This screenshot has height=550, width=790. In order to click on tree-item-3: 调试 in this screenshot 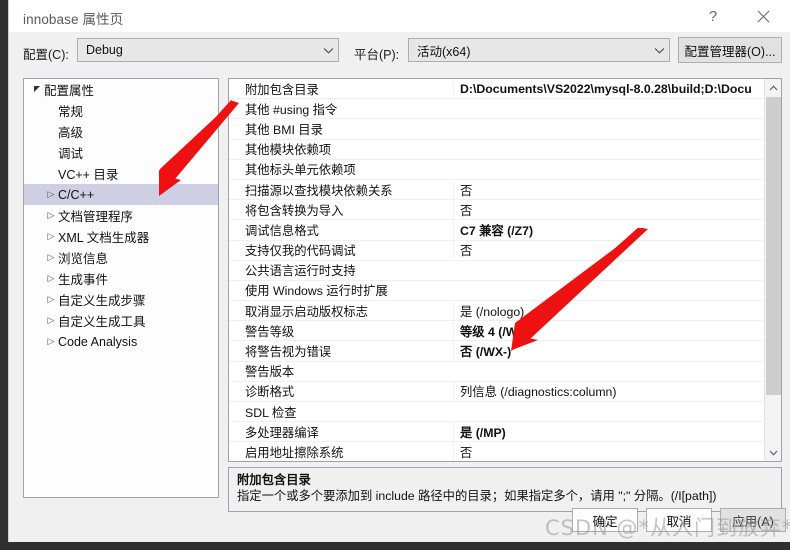, I will do `click(121, 152)`.